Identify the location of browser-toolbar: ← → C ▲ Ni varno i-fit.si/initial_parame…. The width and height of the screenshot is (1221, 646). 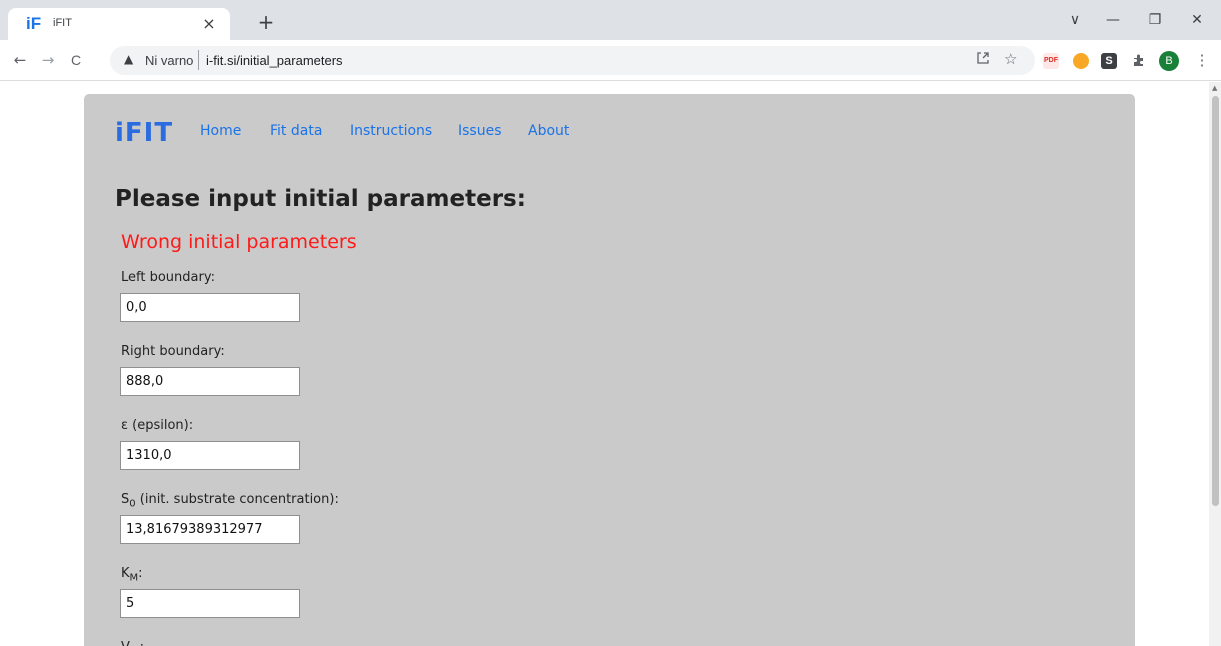
(610, 60).